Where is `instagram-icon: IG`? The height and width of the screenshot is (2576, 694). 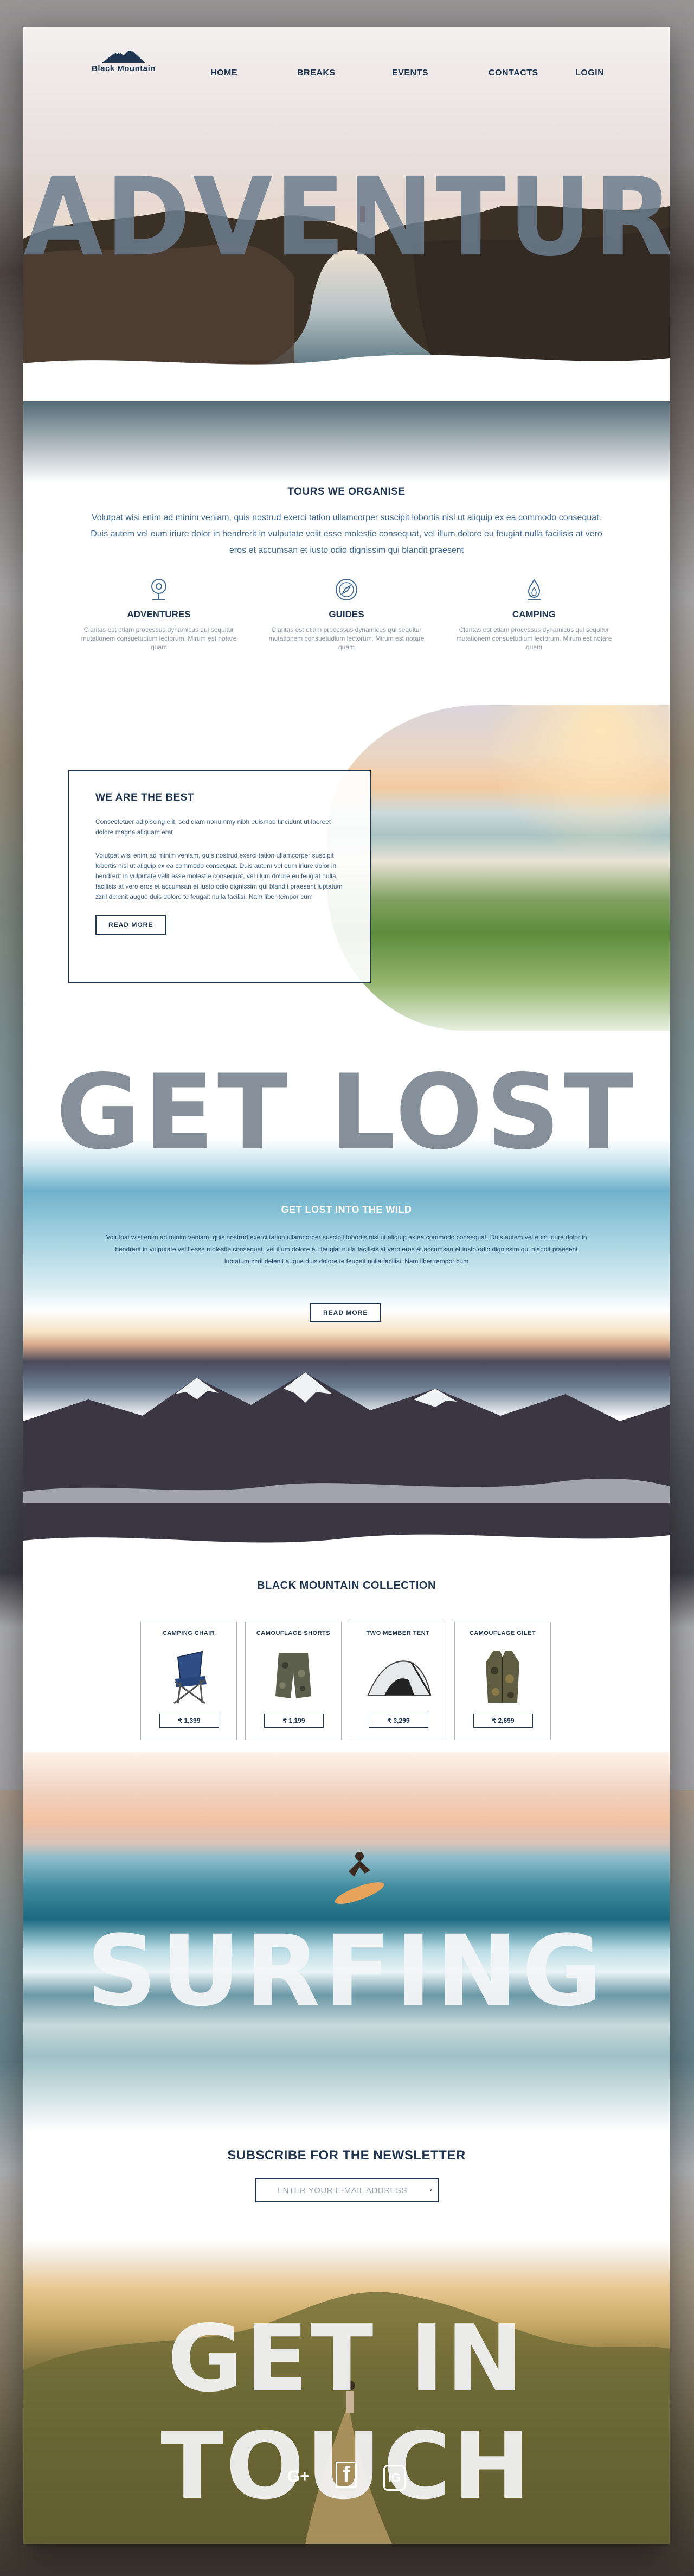
instagram-icon: IG is located at coordinates (394, 2478).